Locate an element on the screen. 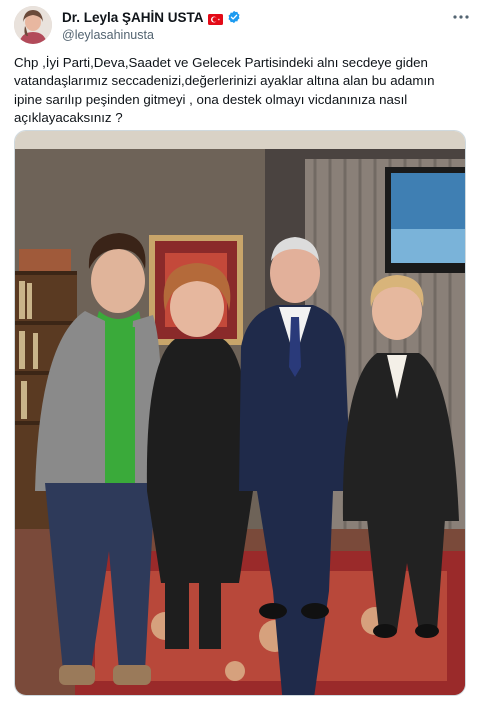  tweet-header: Dr. Leyla ŞAHİN USTA @leylasahinusta is located at coordinates (242, 25).